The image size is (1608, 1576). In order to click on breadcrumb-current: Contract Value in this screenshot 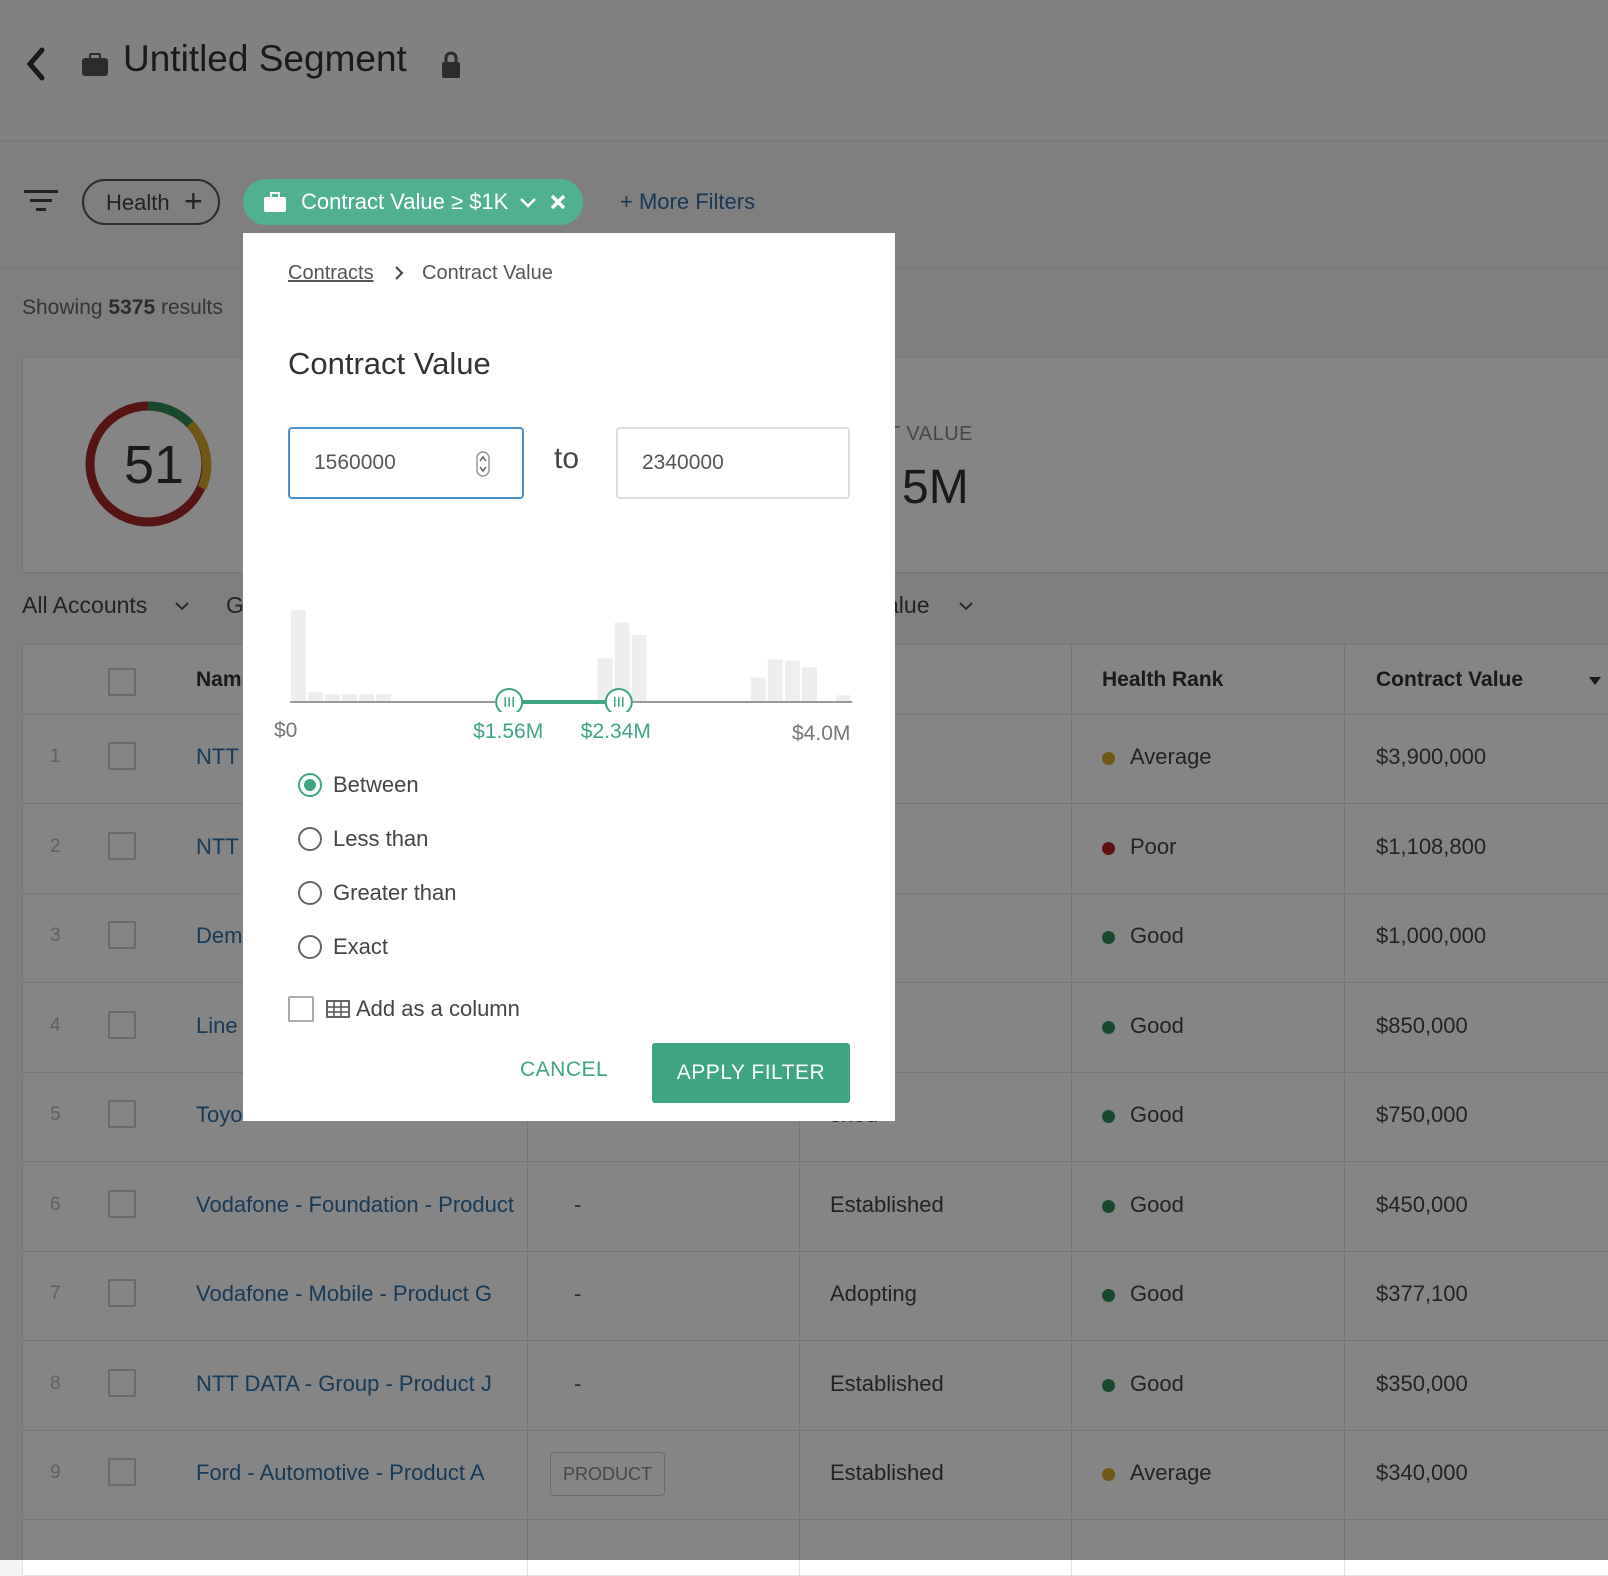, I will do `click(487, 273)`.